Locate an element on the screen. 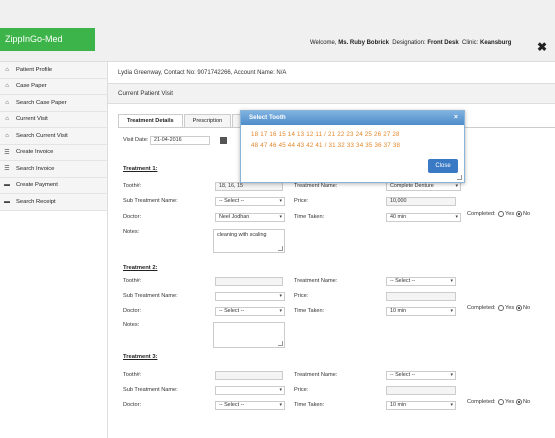 This screenshot has width=555, height=438. sidebar-item-search-current-visit: ⌂ Search Current Visit is located at coordinates (53, 136).